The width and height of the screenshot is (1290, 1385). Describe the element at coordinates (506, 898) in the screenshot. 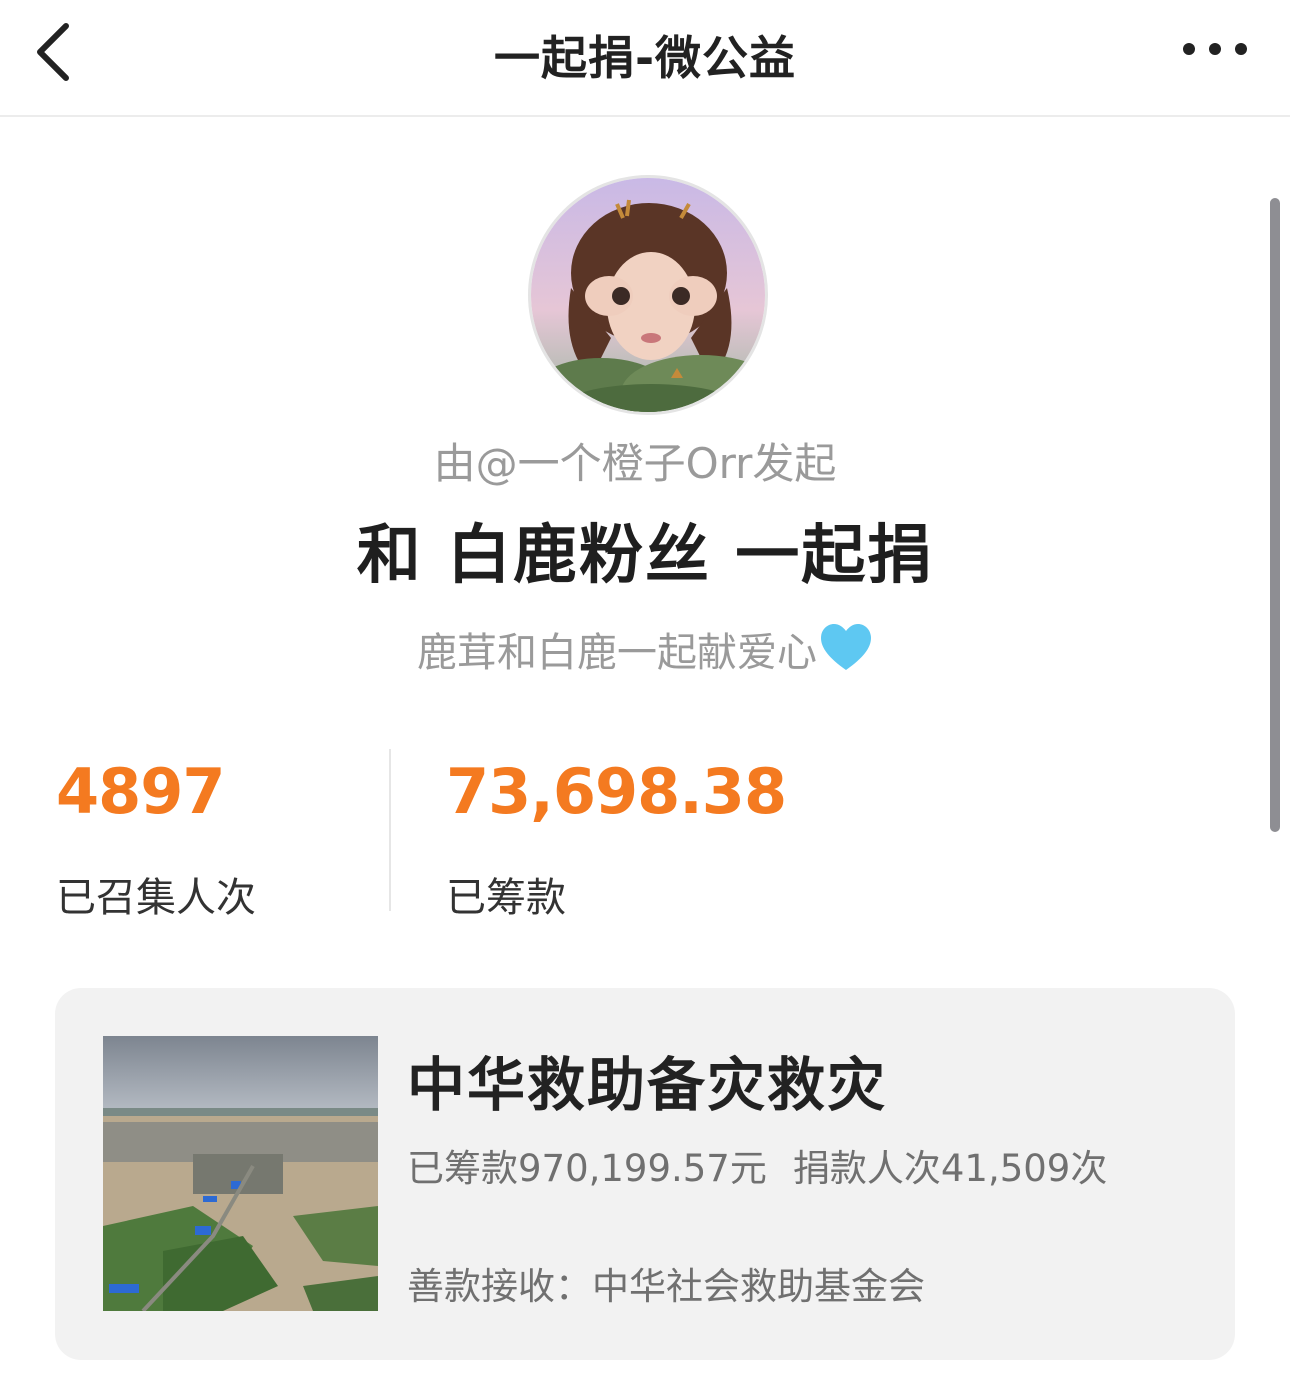

I see `raised-label: 已筹款` at that location.